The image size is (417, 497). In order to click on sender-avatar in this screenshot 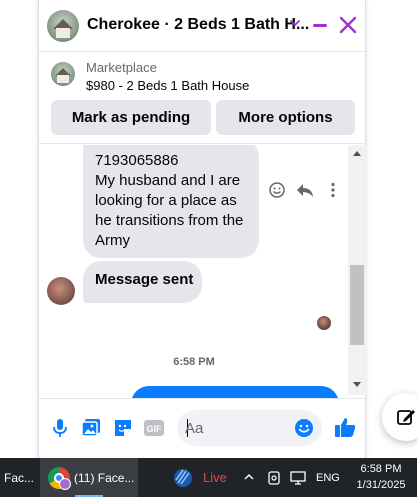, I will do `click(61, 291)`.